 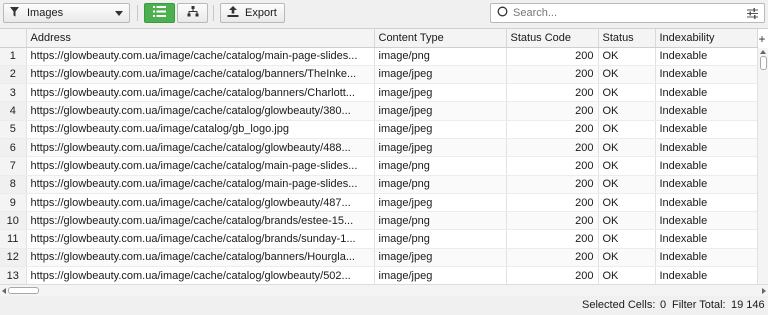 I want to click on row-number: 13, so click(x=13, y=275).